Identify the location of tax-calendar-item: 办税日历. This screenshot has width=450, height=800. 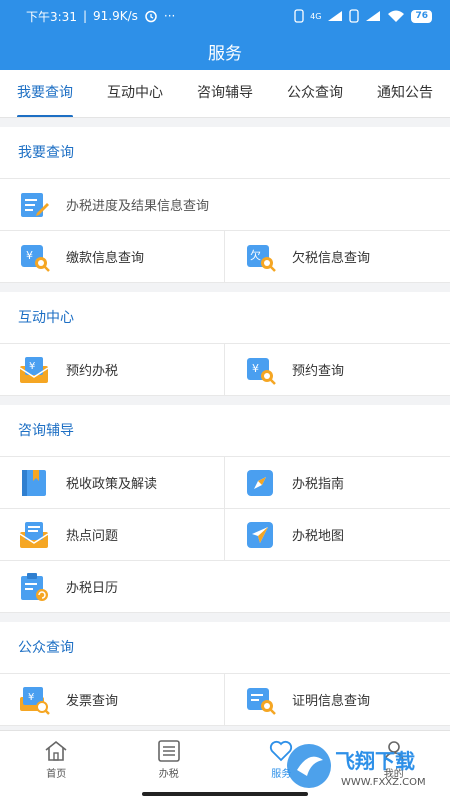
(225, 586).